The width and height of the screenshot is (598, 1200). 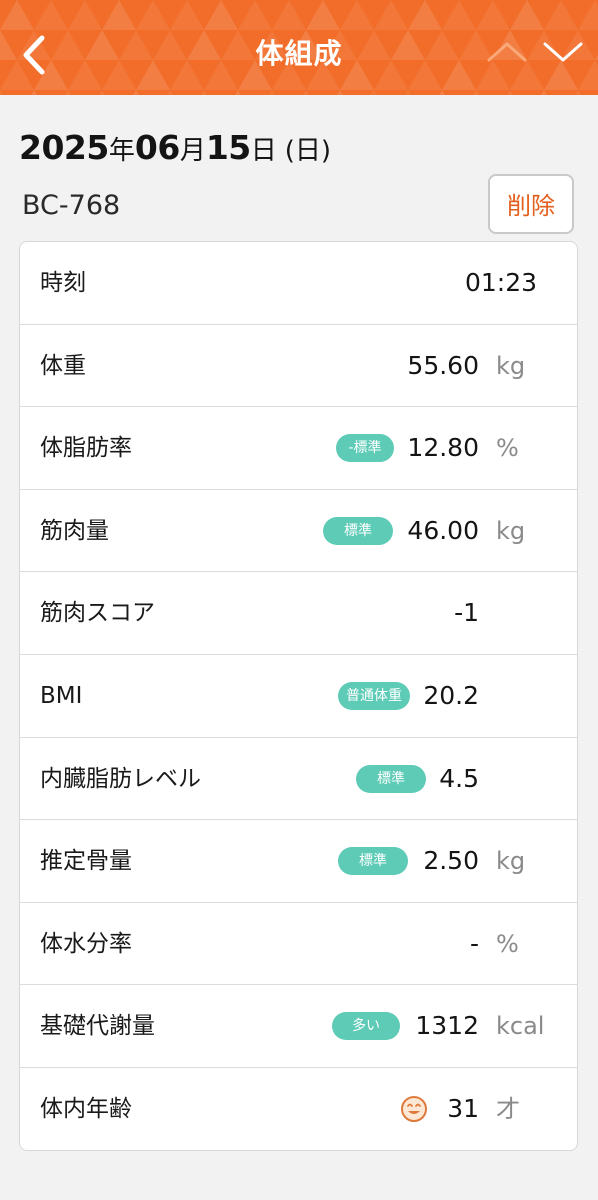 What do you see at coordinates (121, 151) in the screenshot?
I see `date-year-unit: 年` at bounding box center [121, 151].